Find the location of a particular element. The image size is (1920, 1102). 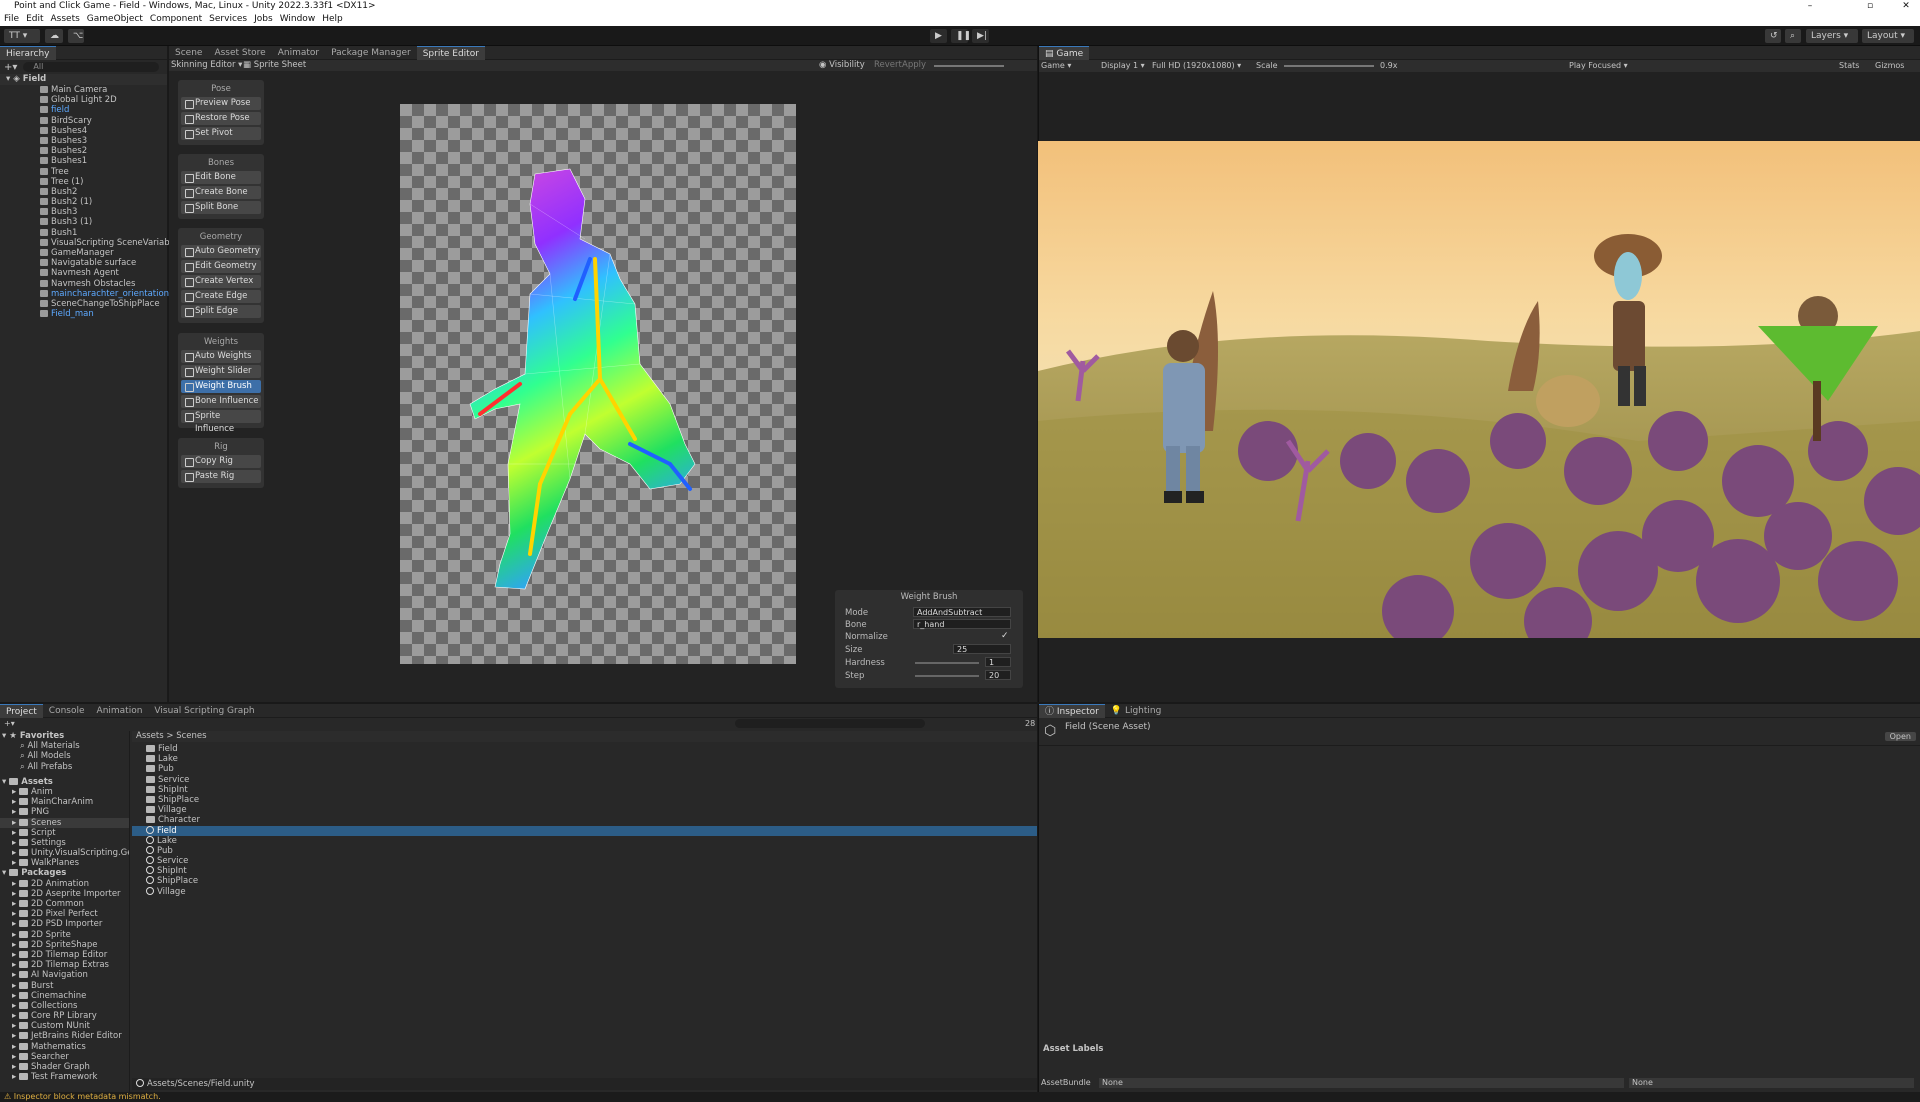

package-folder: ▸ Searcher is located at coordinates (64, 1057).